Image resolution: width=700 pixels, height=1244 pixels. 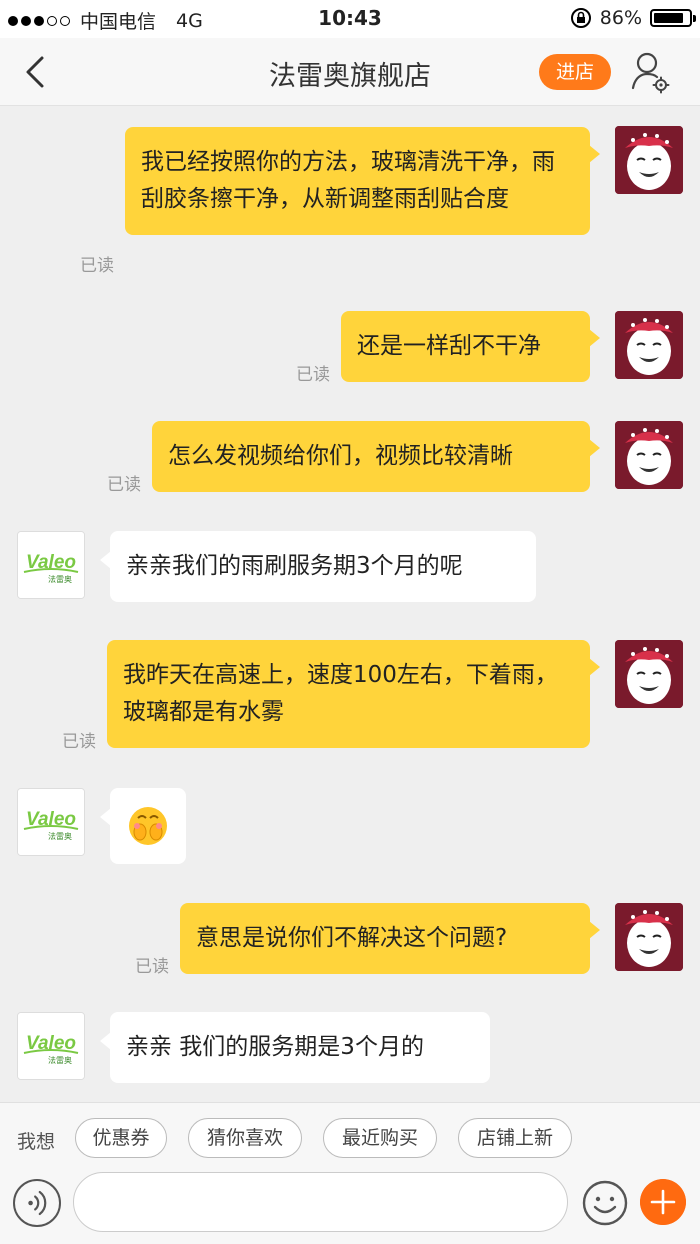 I want to click on message-bubble-mine: 我昨天在高速上，速度100左右，下着雨，玻璃都是有水雾, so click(x=353, y=694).